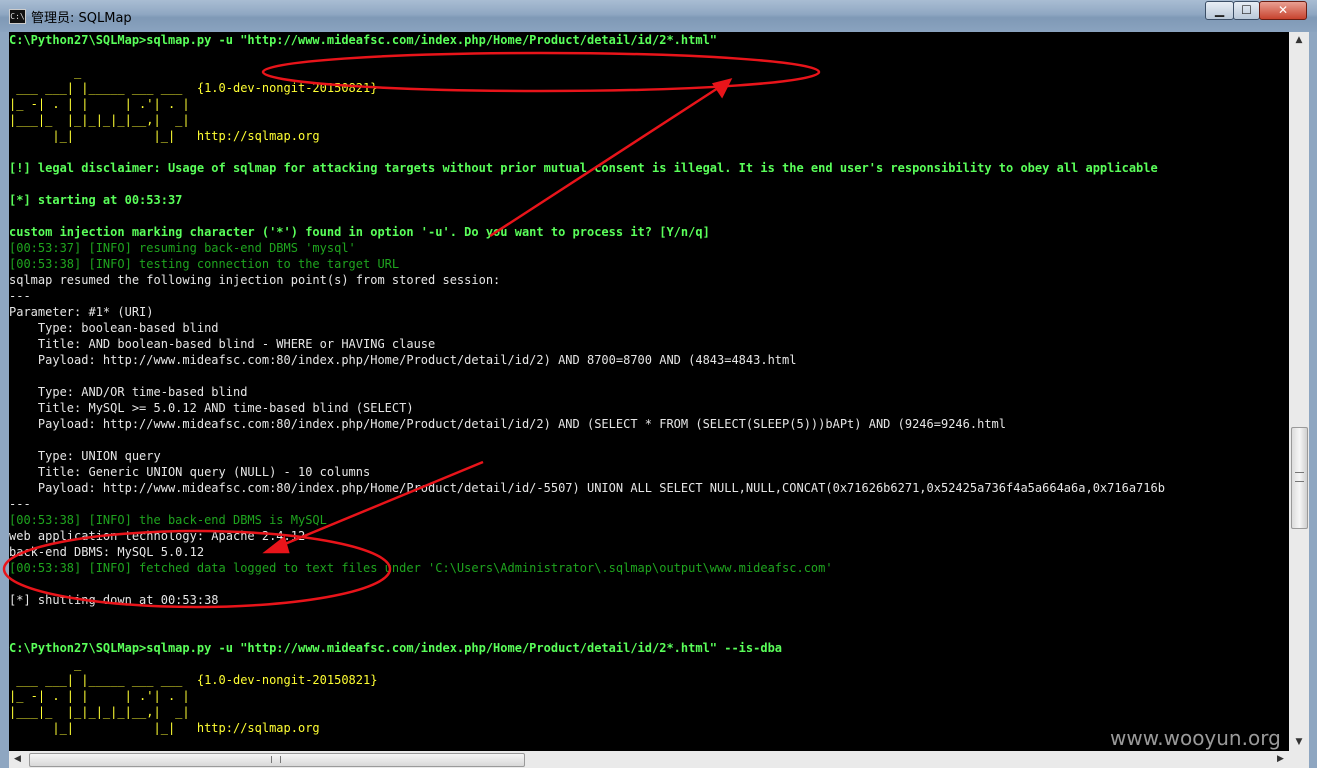 The width and height of the screenshot is (1317, 768). I want to click on maximize-button: ☐, so click(1246, 10).